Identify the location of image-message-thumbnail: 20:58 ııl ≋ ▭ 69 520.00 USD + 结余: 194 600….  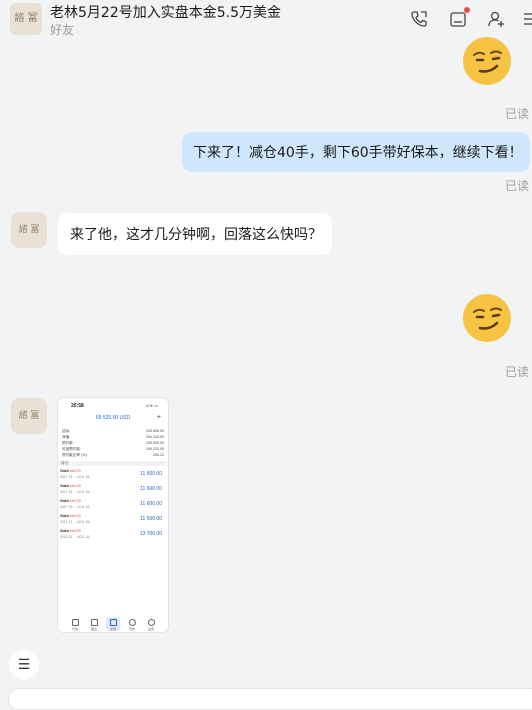
(113, 515).